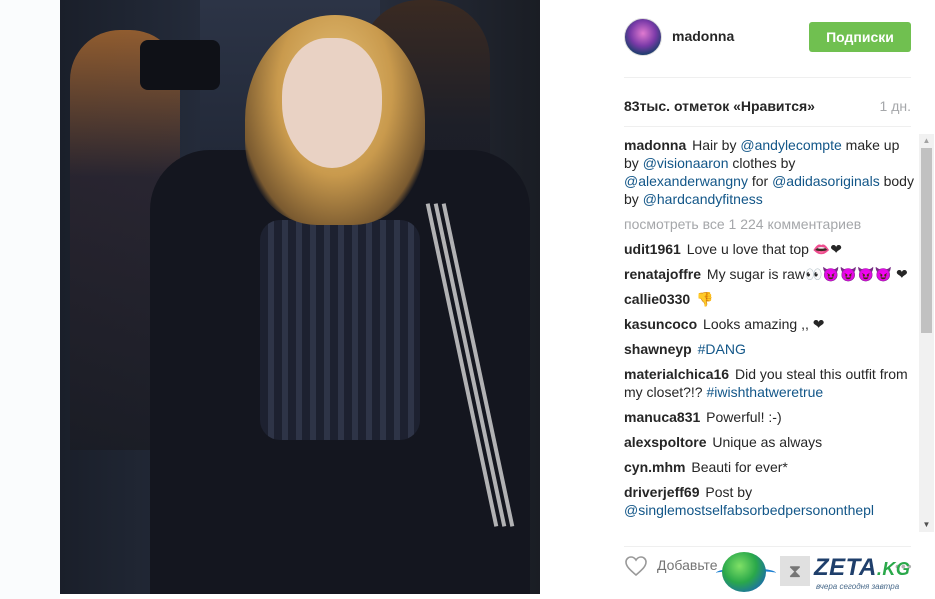 The width and height of the screenshot is (935, 599). Describe the element at coordinates (657, 299) in the screenshot. I see `comment-username: callie0330` at that location.